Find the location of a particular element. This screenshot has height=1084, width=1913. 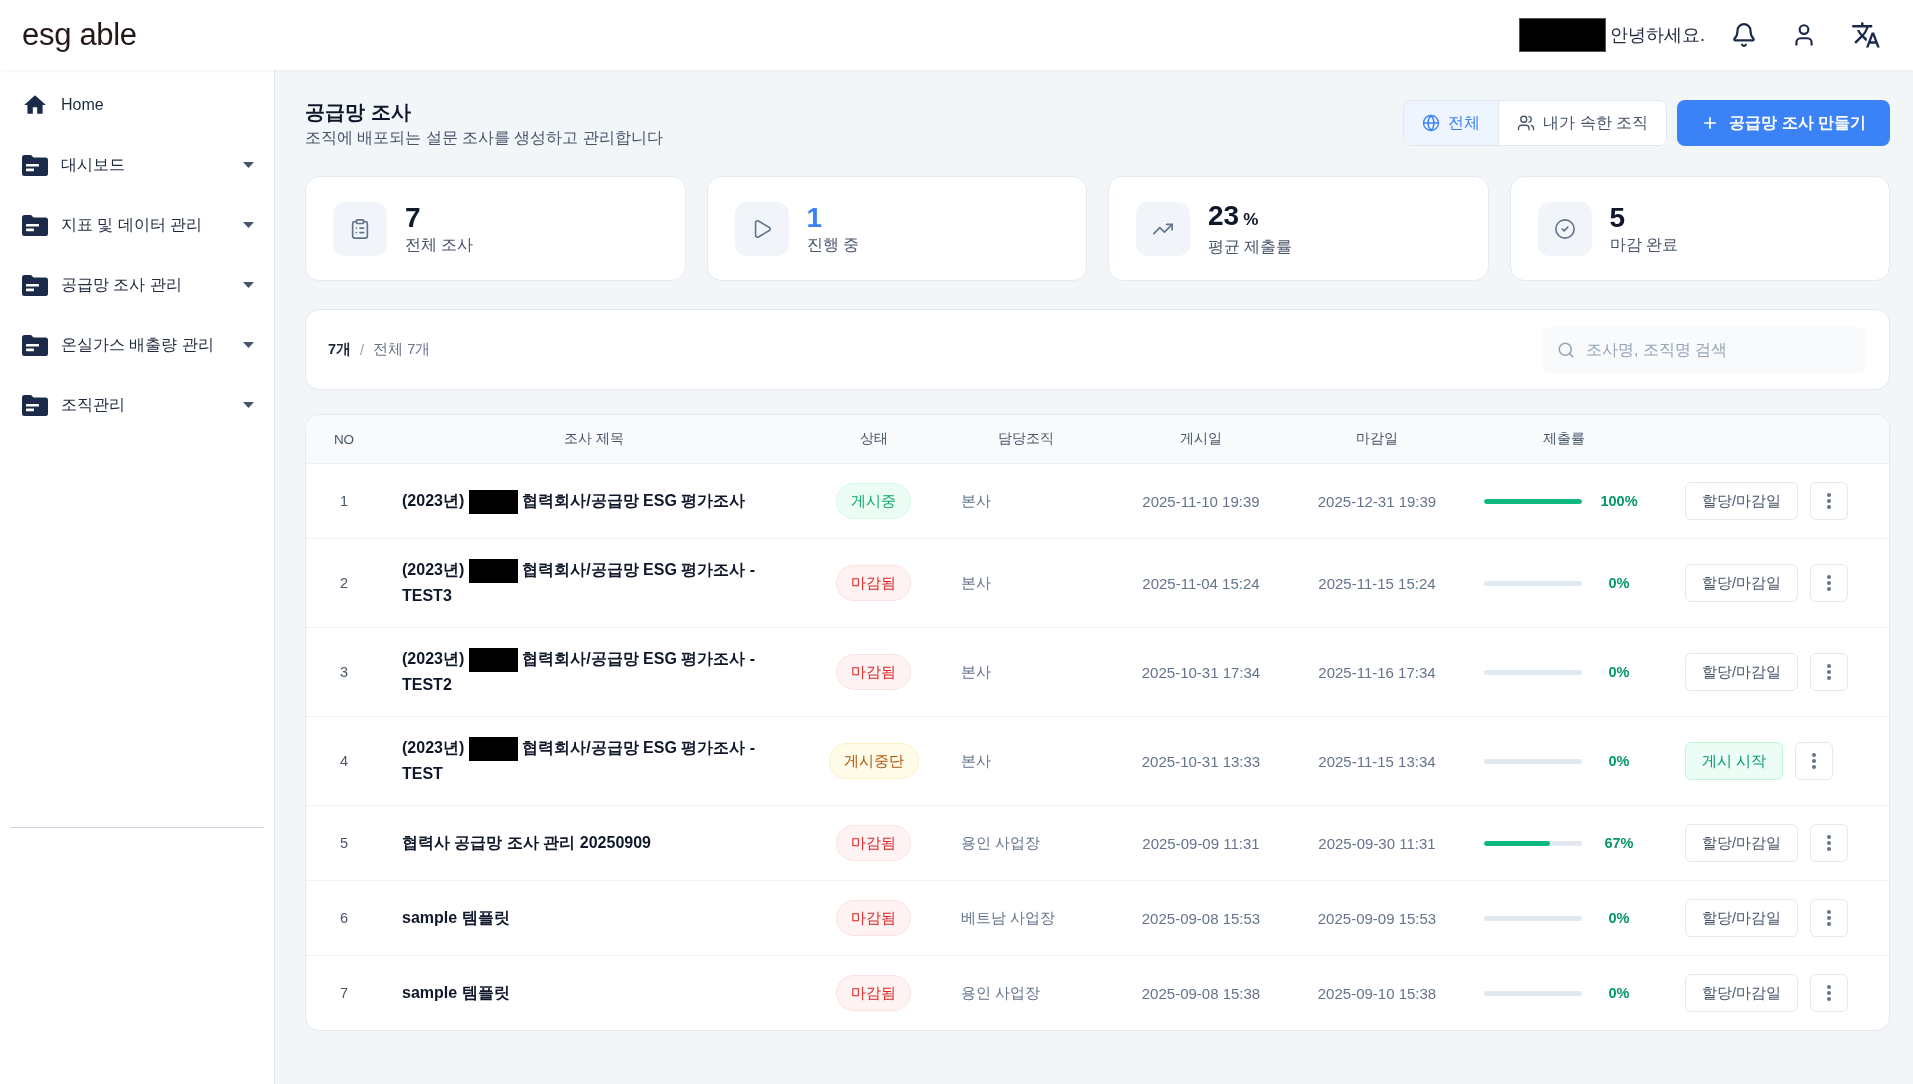

logo: esg able is located at coordinates (79, 35).